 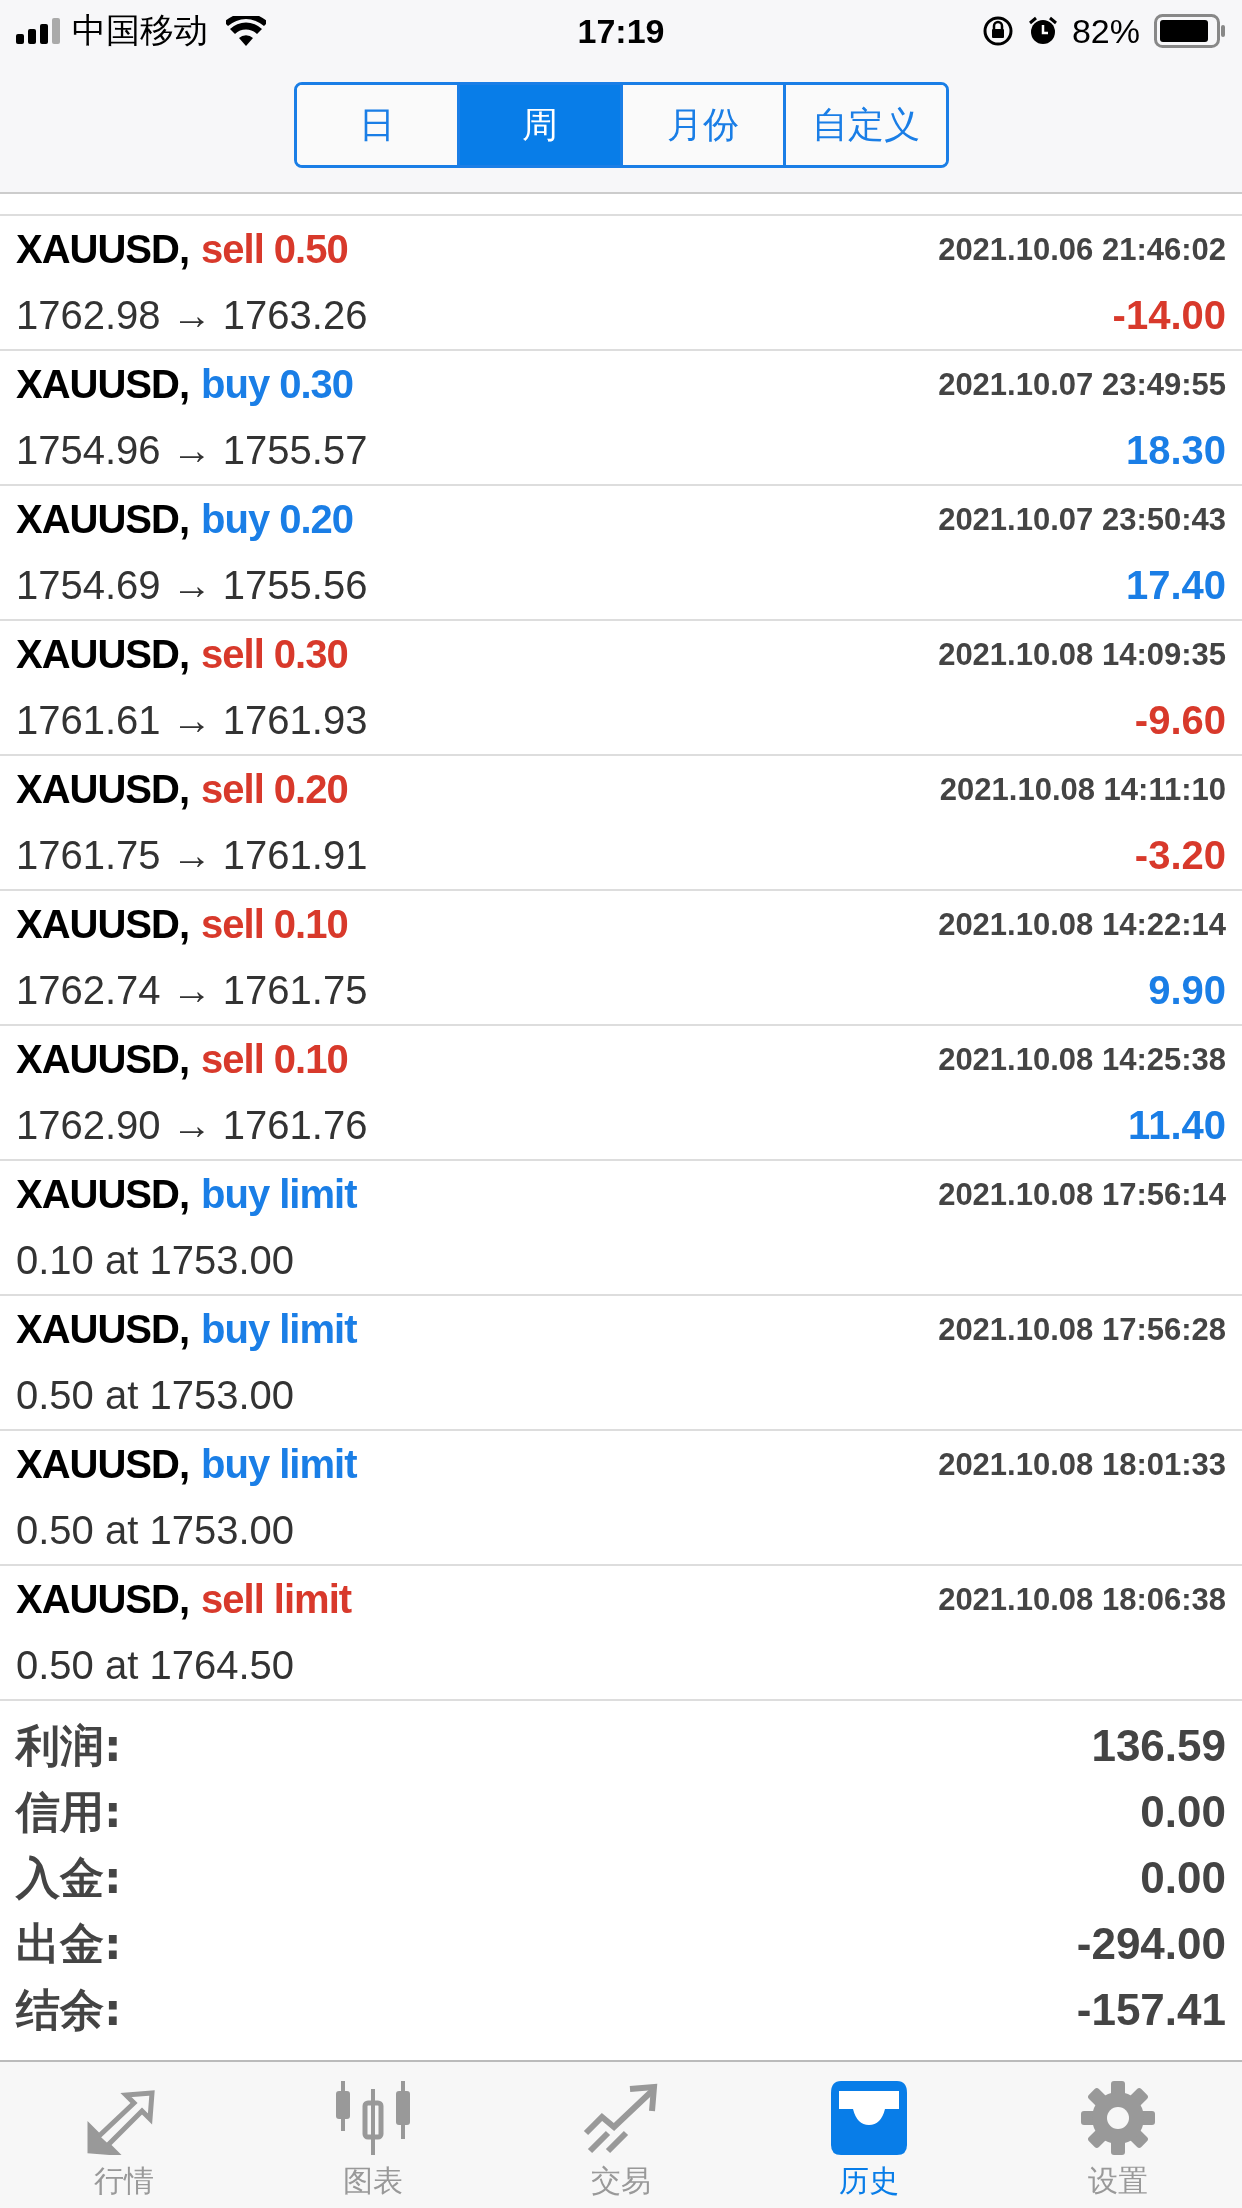 I want to click on battery-percent: 82%, so click(x=1105, y=31).